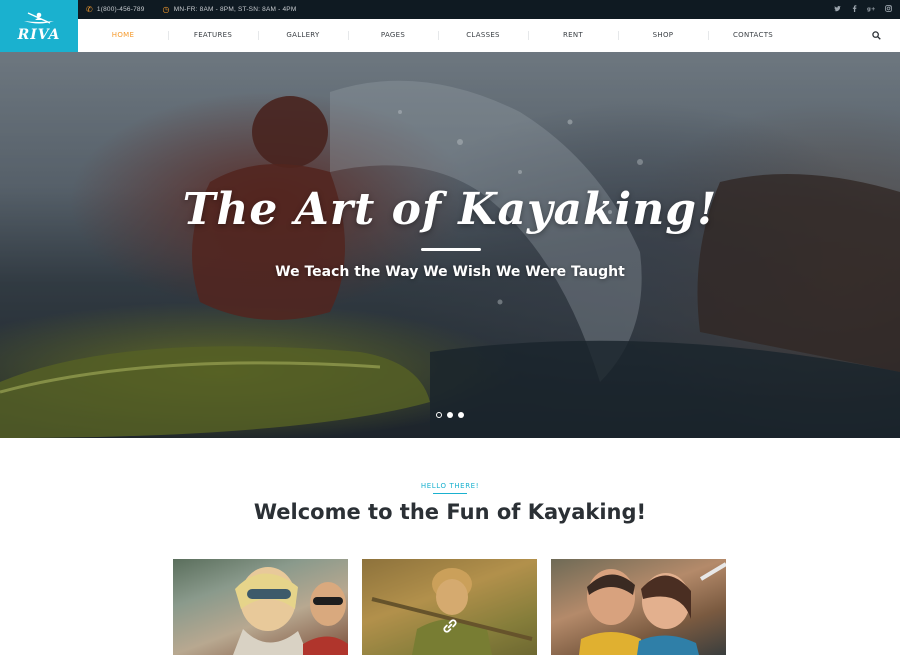  What do you see at coordinates (888, 9) in the screenshot?
I see `instagram-icon` at bounding box center [888, 9].